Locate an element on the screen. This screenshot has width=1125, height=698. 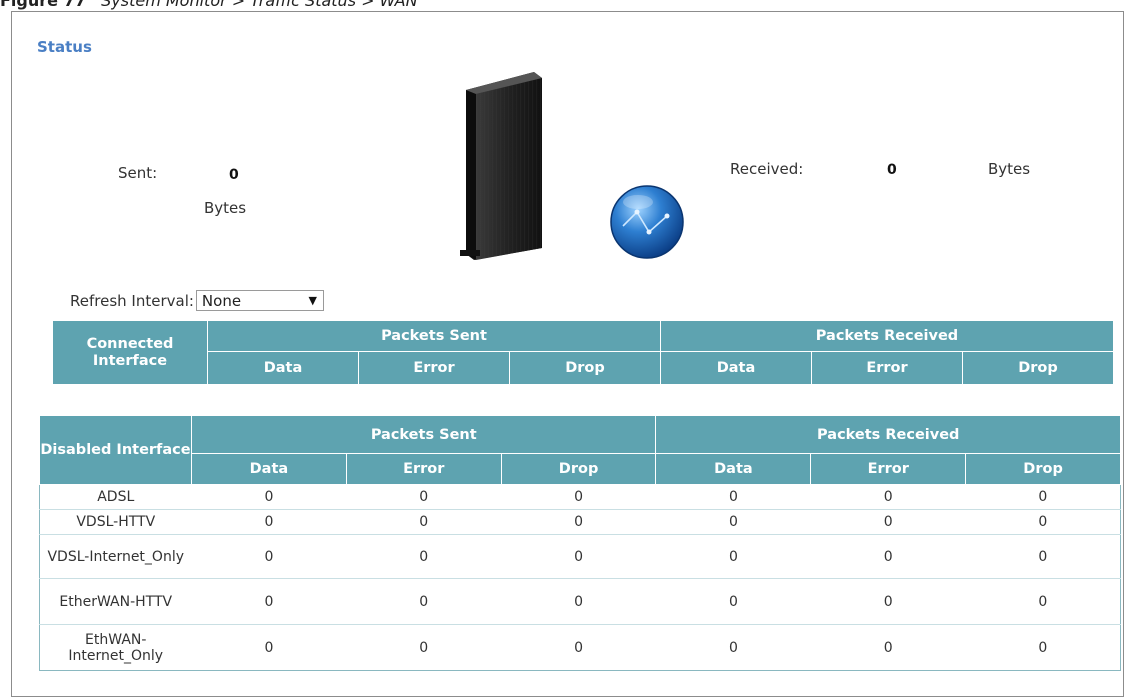
sent-unit: Bytes is located at coordinates (225, 208).